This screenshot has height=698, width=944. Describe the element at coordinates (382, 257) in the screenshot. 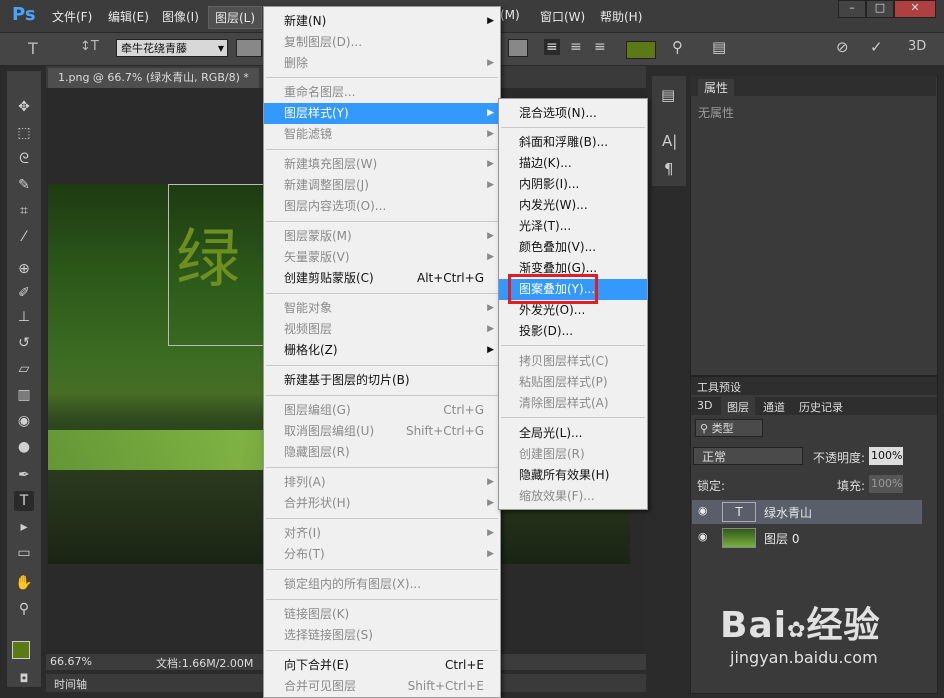

I see `menu-item-vector-mask: 矢量蒙版(V) ▶` at that location.